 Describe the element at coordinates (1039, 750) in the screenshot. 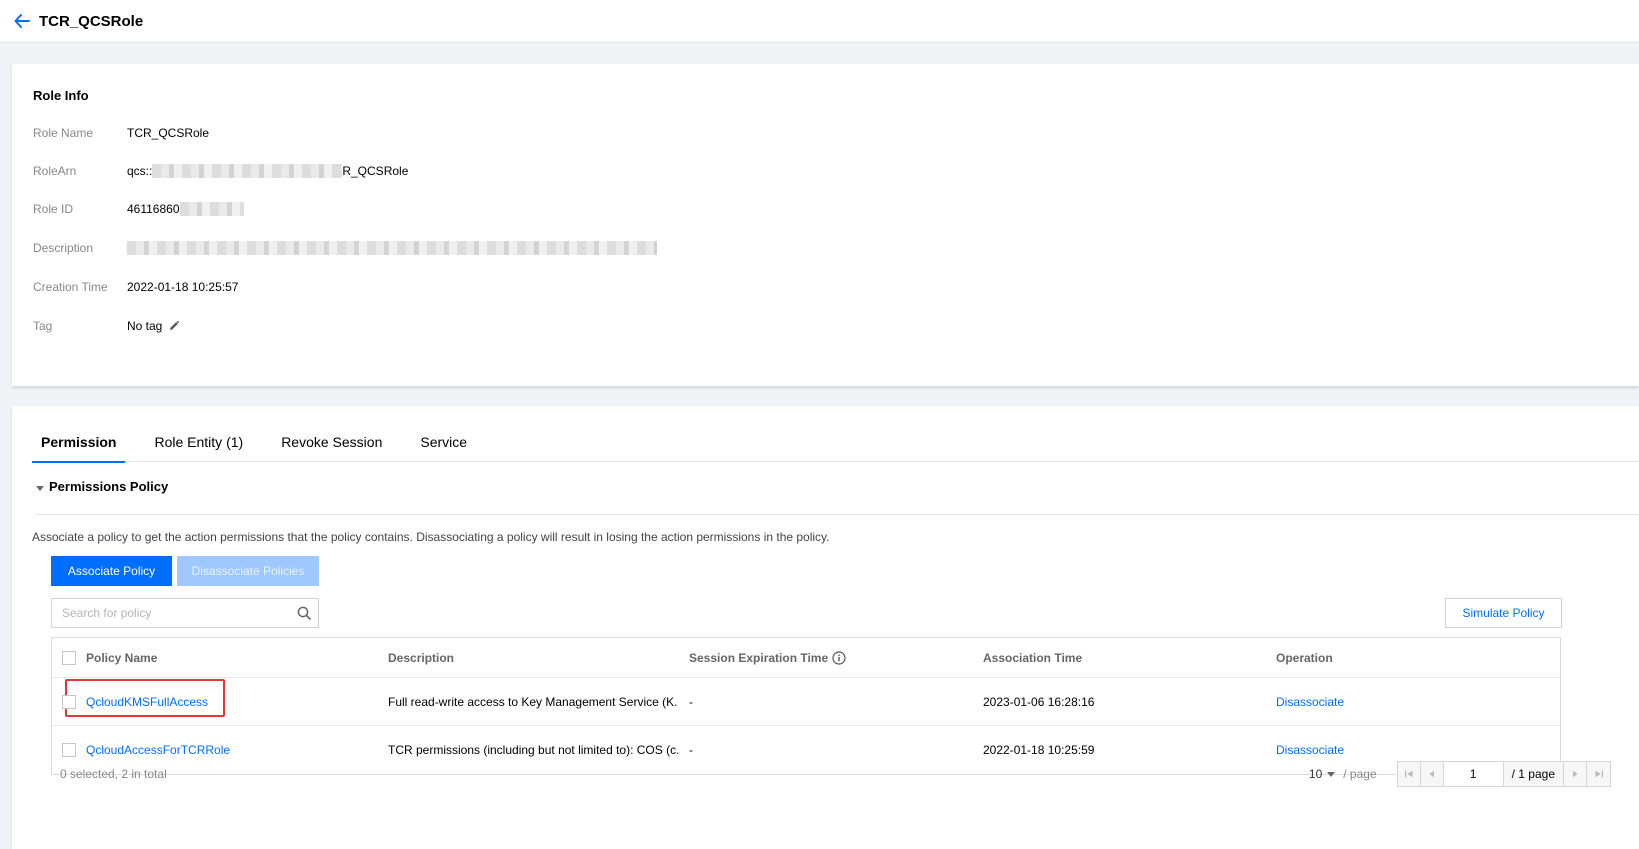

I see `association-time: 2022-01-18 10:25:59` at that location.